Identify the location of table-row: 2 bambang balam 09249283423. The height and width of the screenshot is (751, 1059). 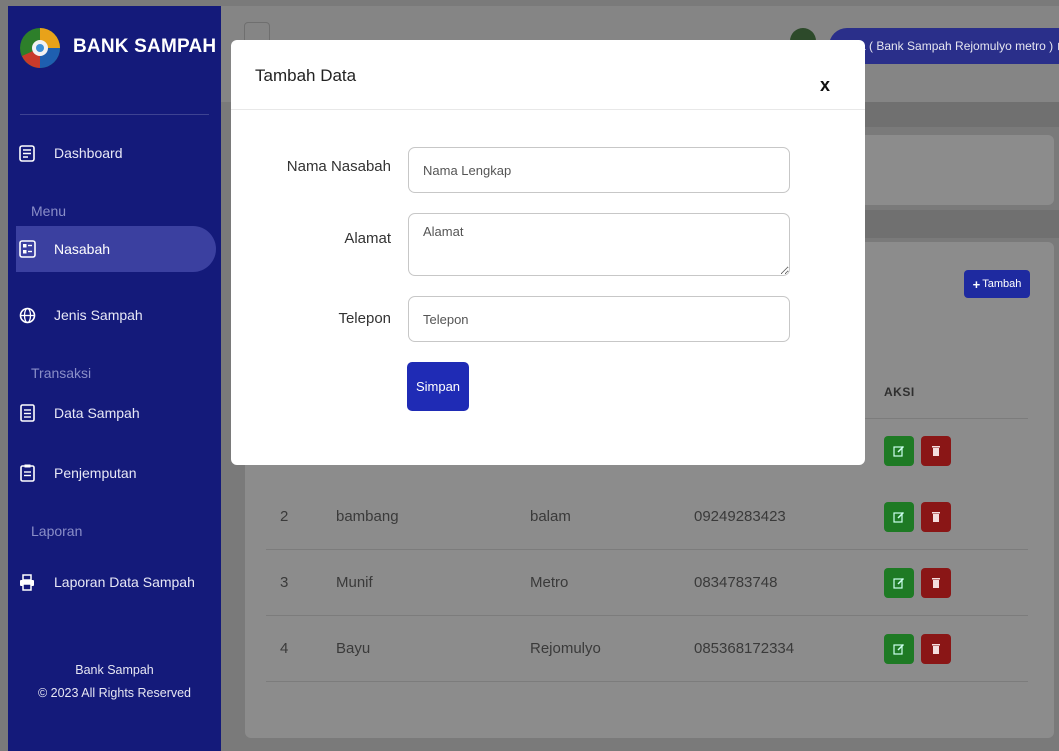
(647, 517).